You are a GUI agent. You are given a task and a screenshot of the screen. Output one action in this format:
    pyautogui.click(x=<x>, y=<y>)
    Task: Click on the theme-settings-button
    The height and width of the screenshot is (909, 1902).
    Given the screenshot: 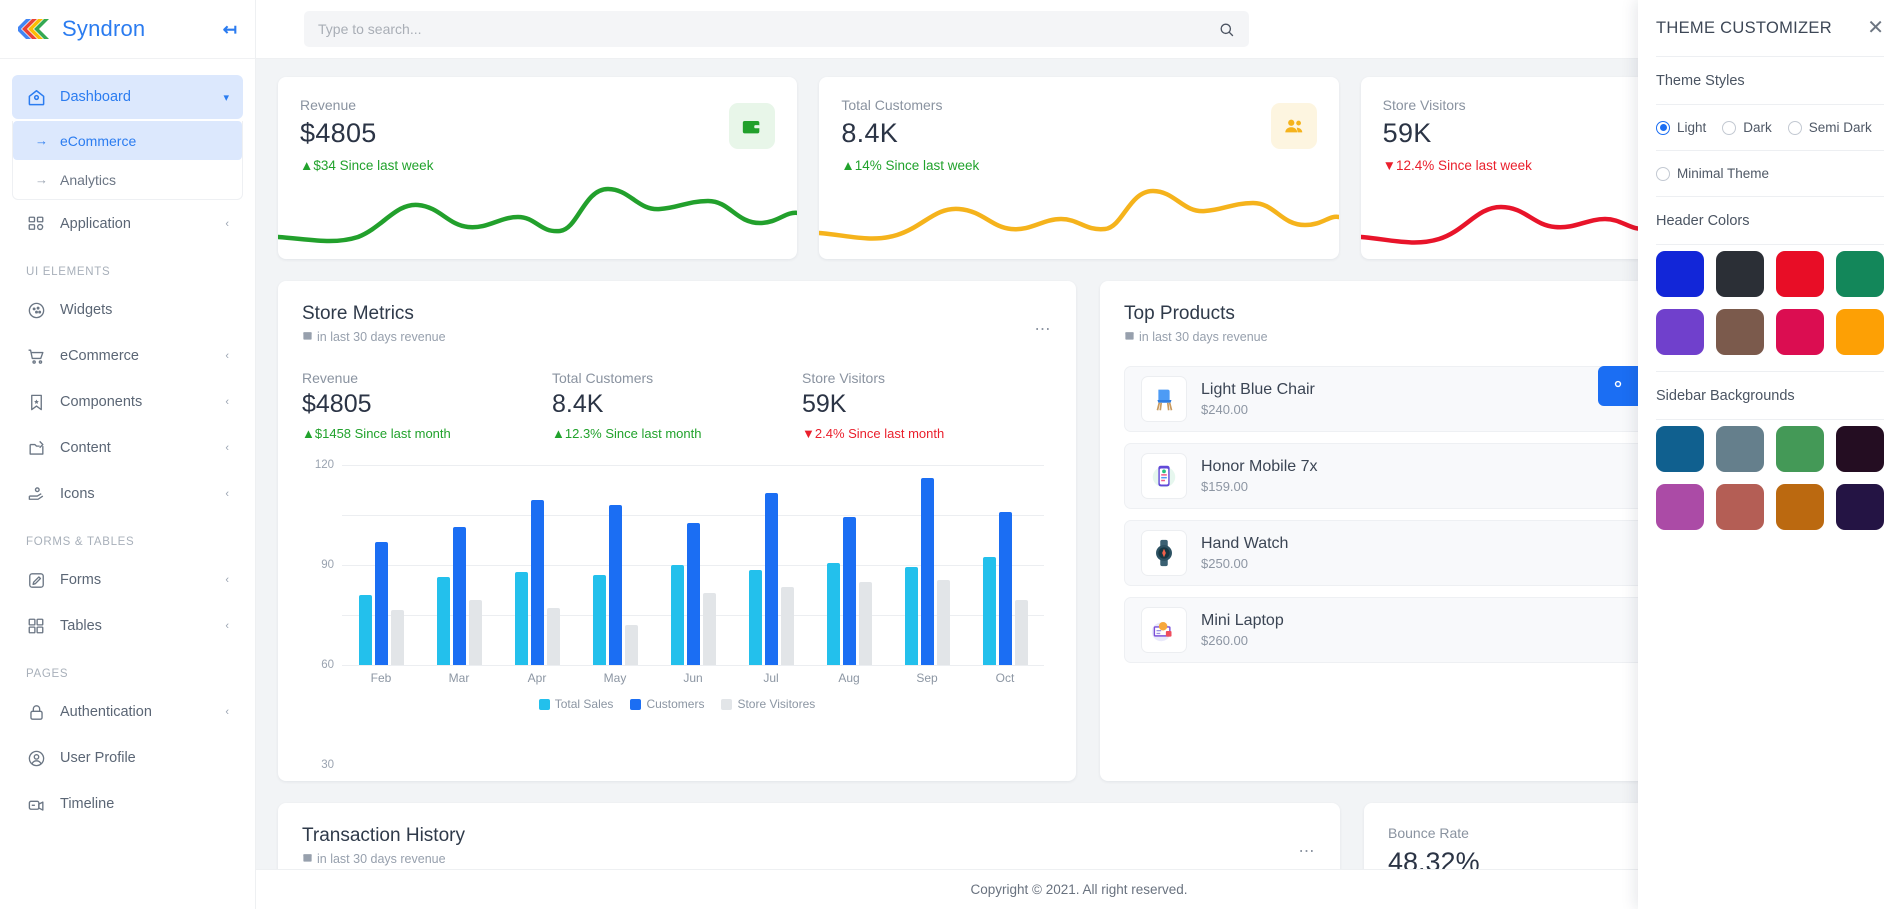 What is the action you would take?
    pyautogui.click(x=1618, y=386)
    